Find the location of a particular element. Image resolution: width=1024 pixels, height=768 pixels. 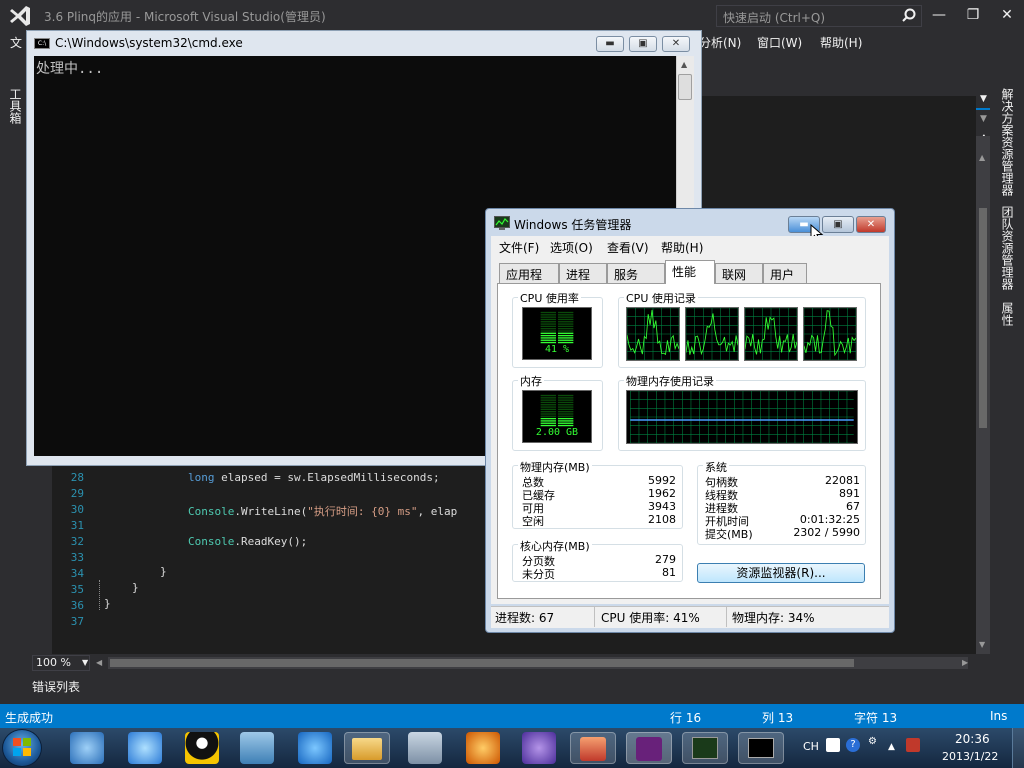

restore-icon: ❐ is located at coordinates (973, 15).